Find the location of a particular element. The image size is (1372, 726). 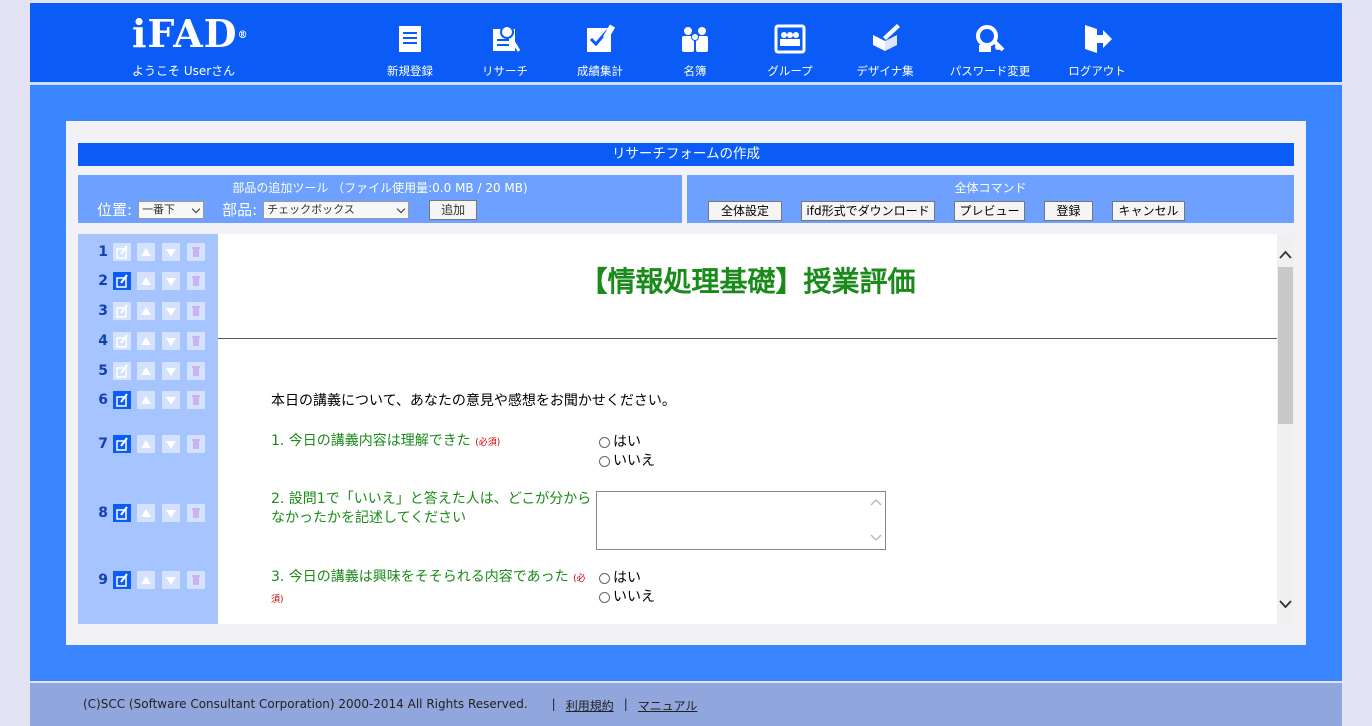

research-icon is located at coordinates (507, 38).